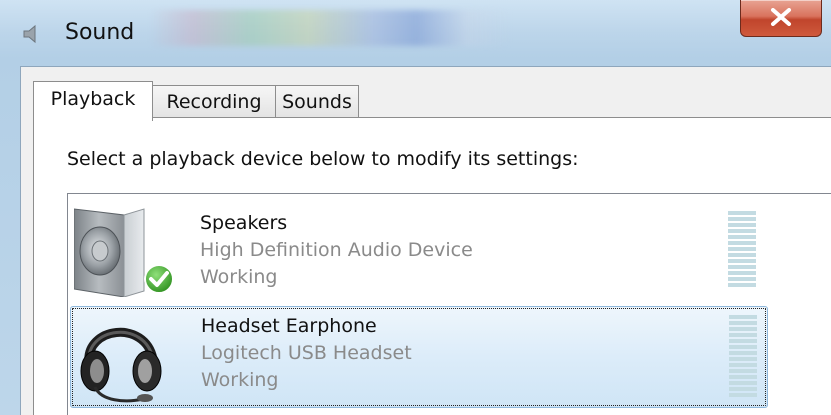 The image size is (831, 415). I want to click on tab-sounds: Sounds, so click(317, 101).